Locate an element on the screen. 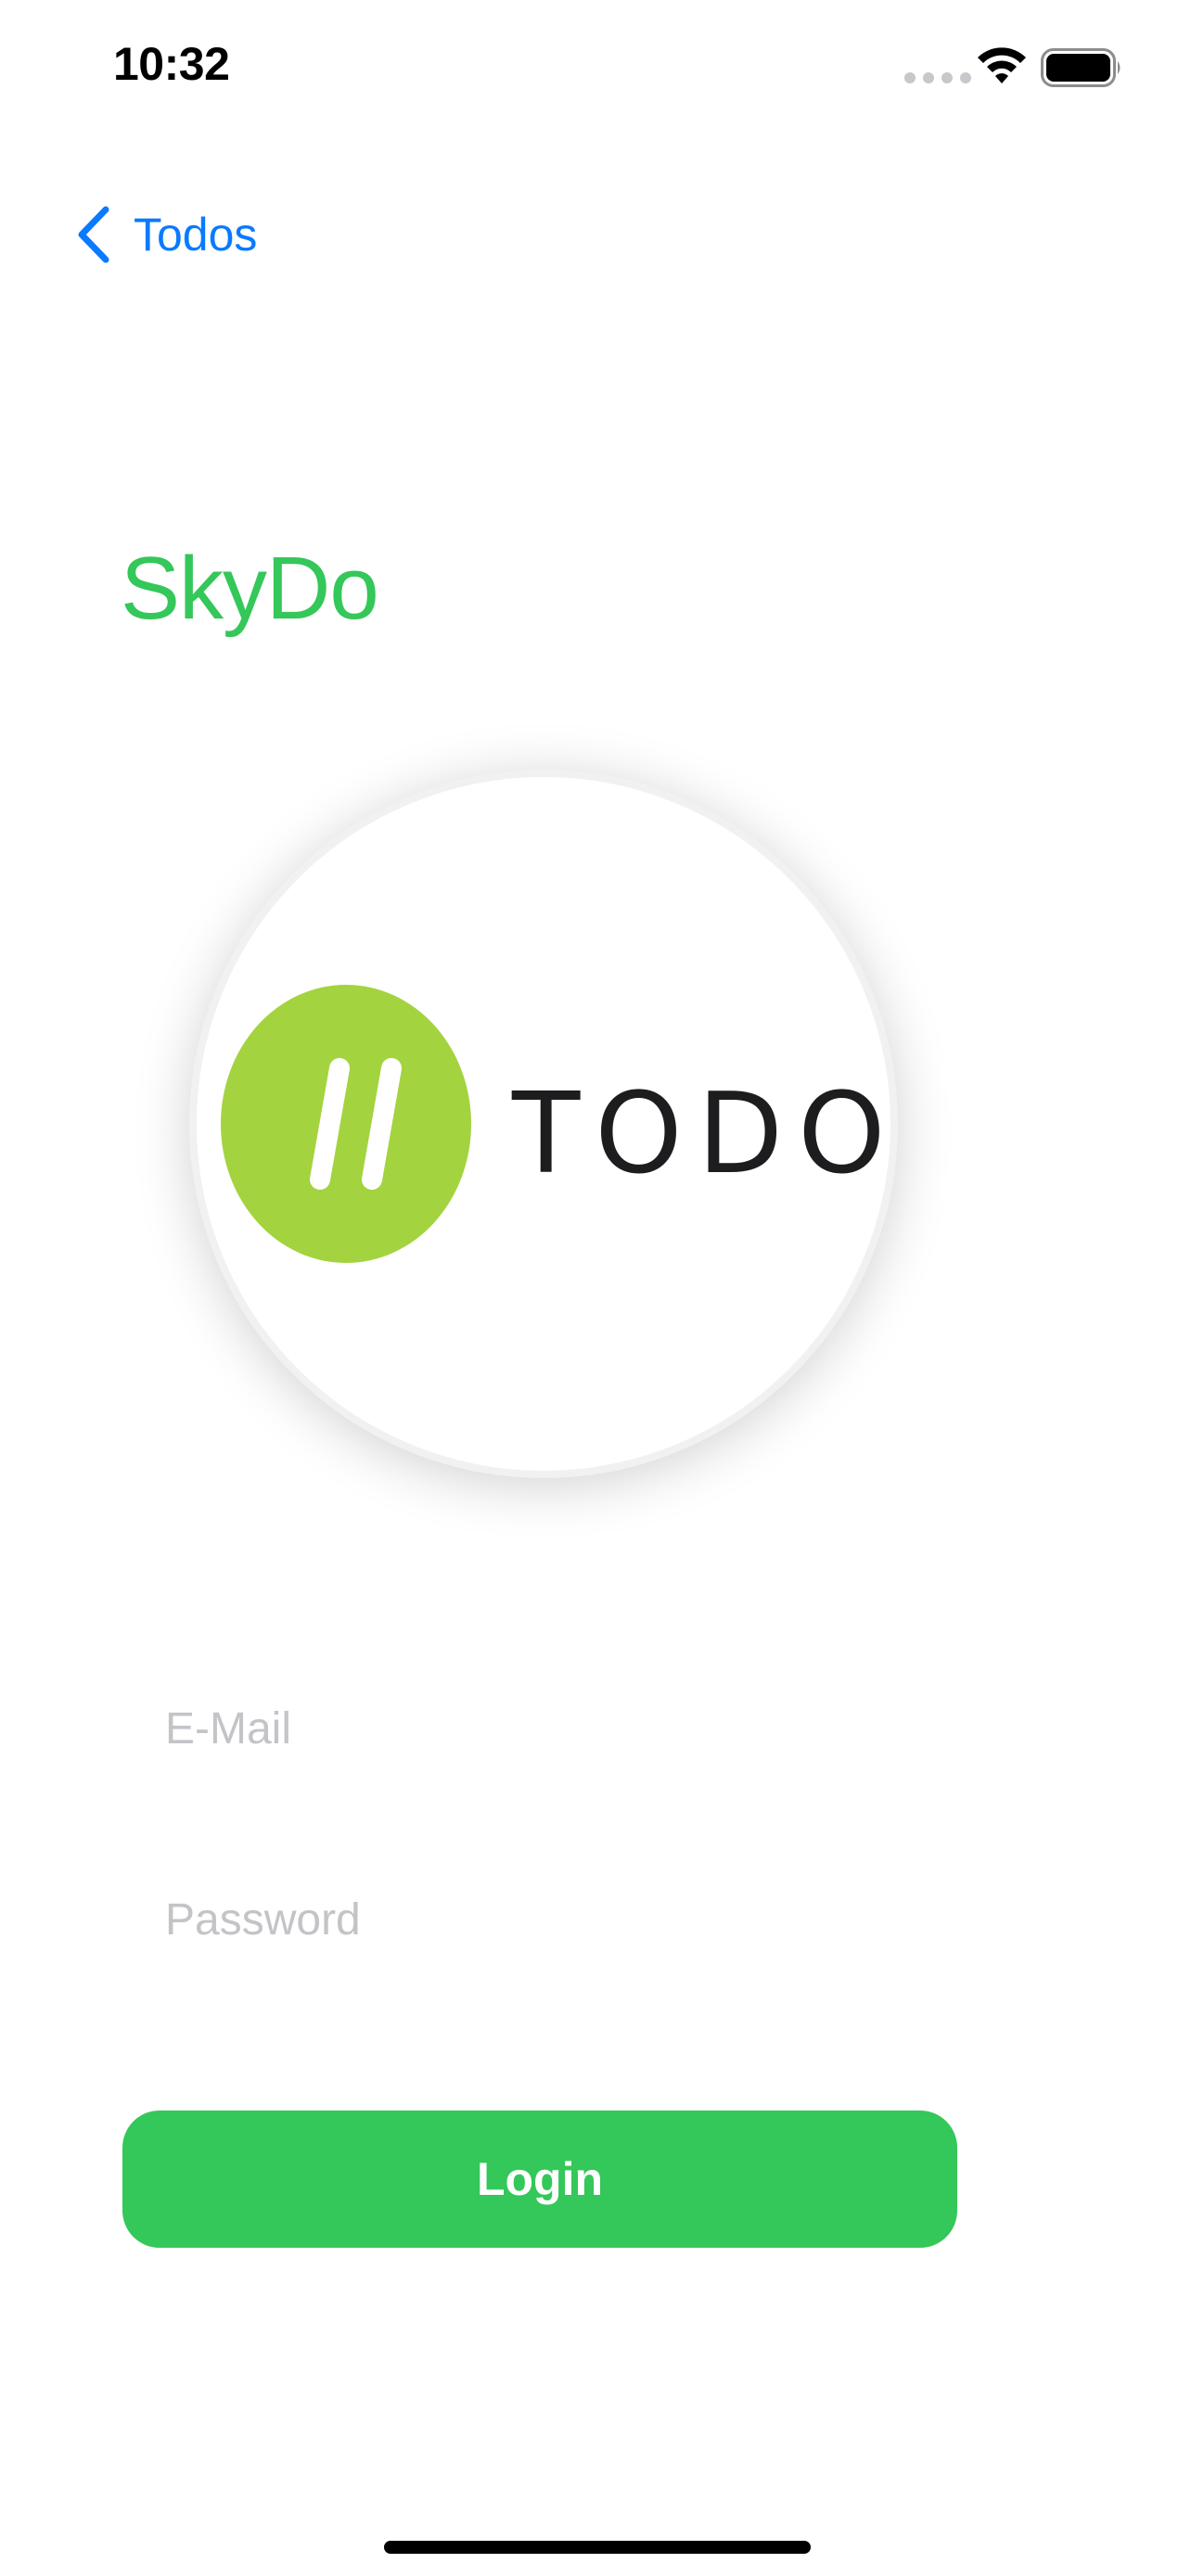 The width and height of the screenshot is (1191, 2576). chevron-left-icon is located at coordinates (93, 234).